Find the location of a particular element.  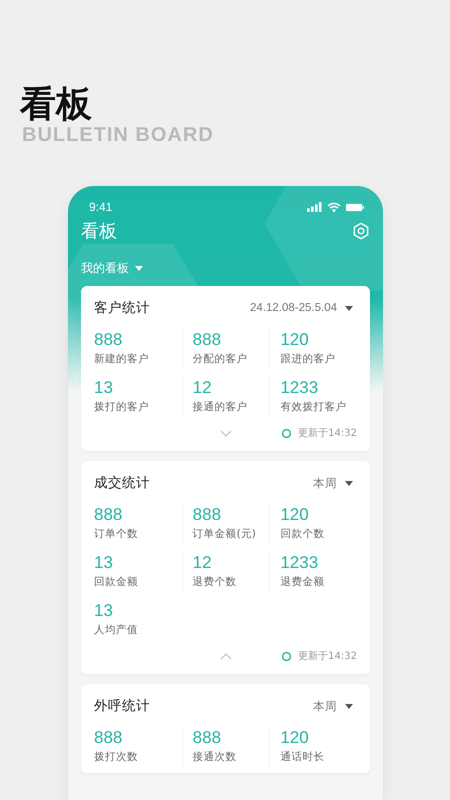

expand-icon is located at coordinates (226, 433).